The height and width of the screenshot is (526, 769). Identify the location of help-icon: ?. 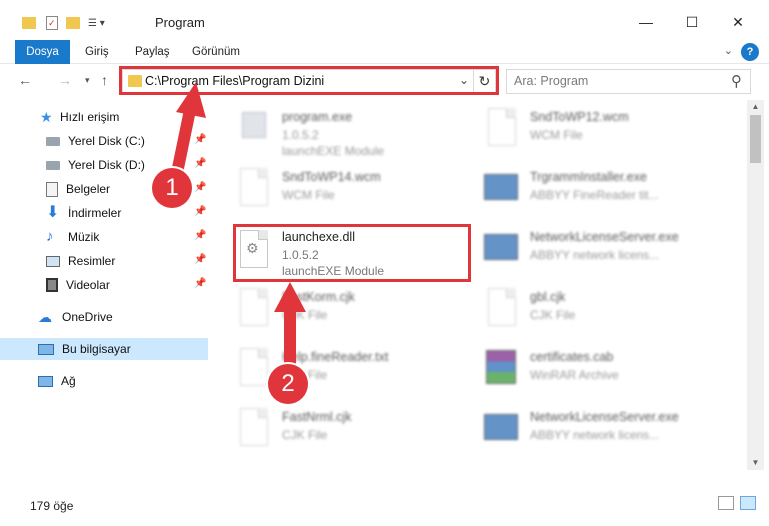
(750, 52).